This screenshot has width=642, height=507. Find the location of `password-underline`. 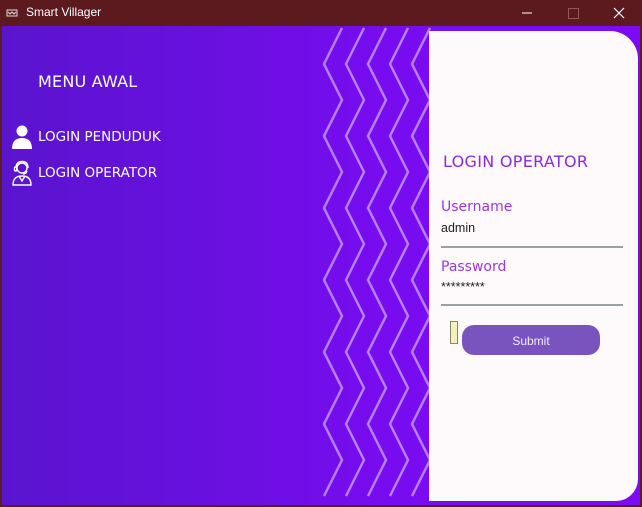

password-underline is located at coordinates (532, 305).